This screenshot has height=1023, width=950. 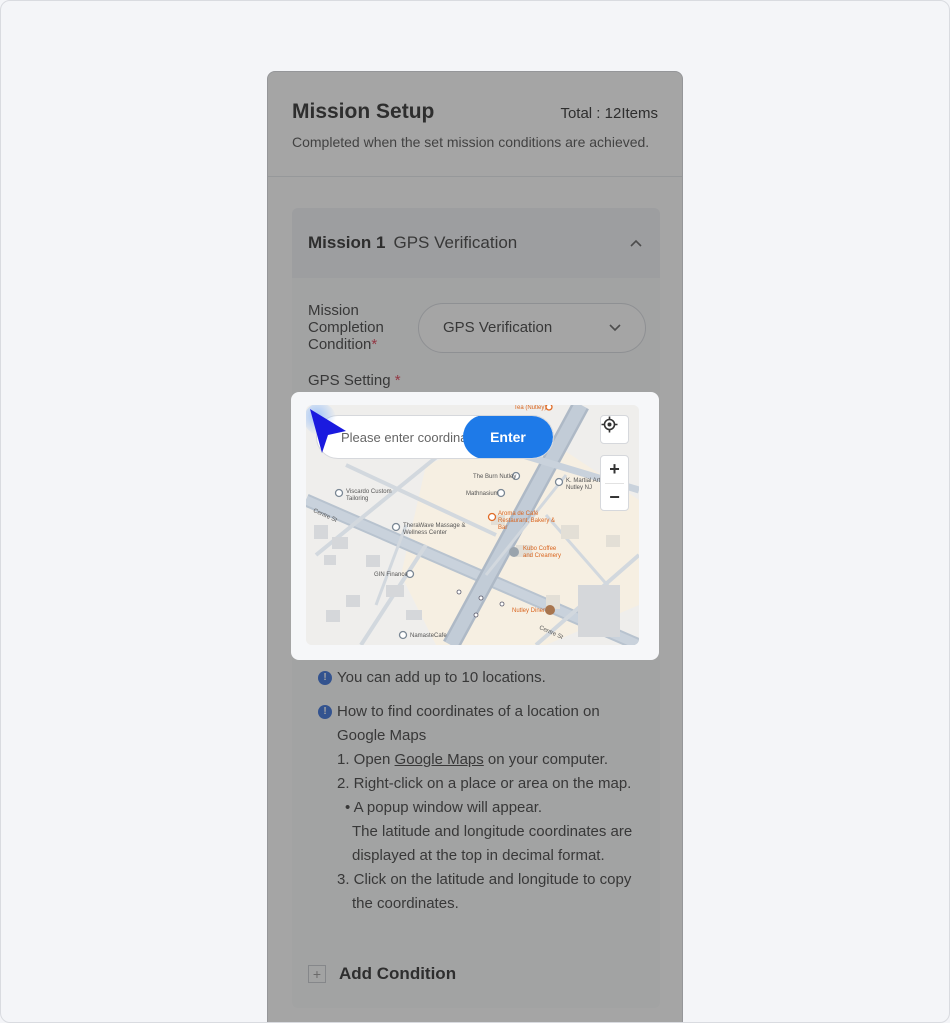 What do you see at coordinates (527, 521) in the screenshot?
I see `place-label: Aroma de Café Restaurant, Bakery & Bar` at bounding box center [527, 521].